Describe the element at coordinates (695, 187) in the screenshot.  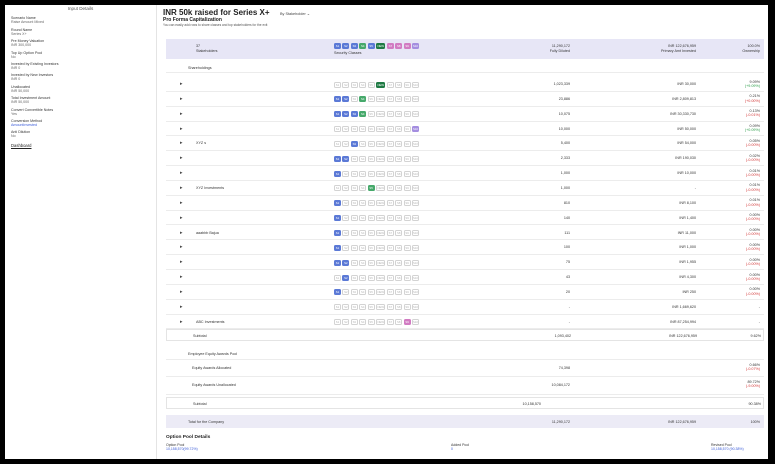
I see `row-amount-invested: -` at that location.